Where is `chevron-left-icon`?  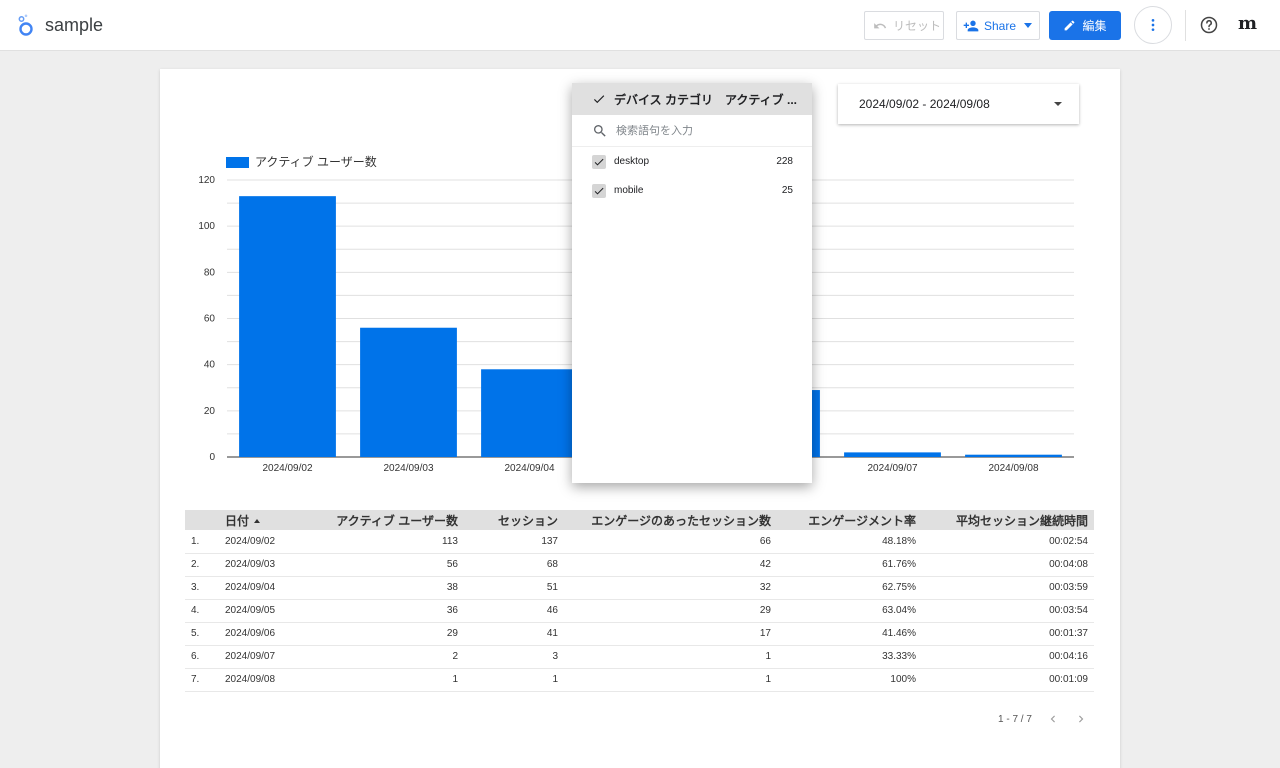
chevron-left-icon is located at coordinates (1053, 719).